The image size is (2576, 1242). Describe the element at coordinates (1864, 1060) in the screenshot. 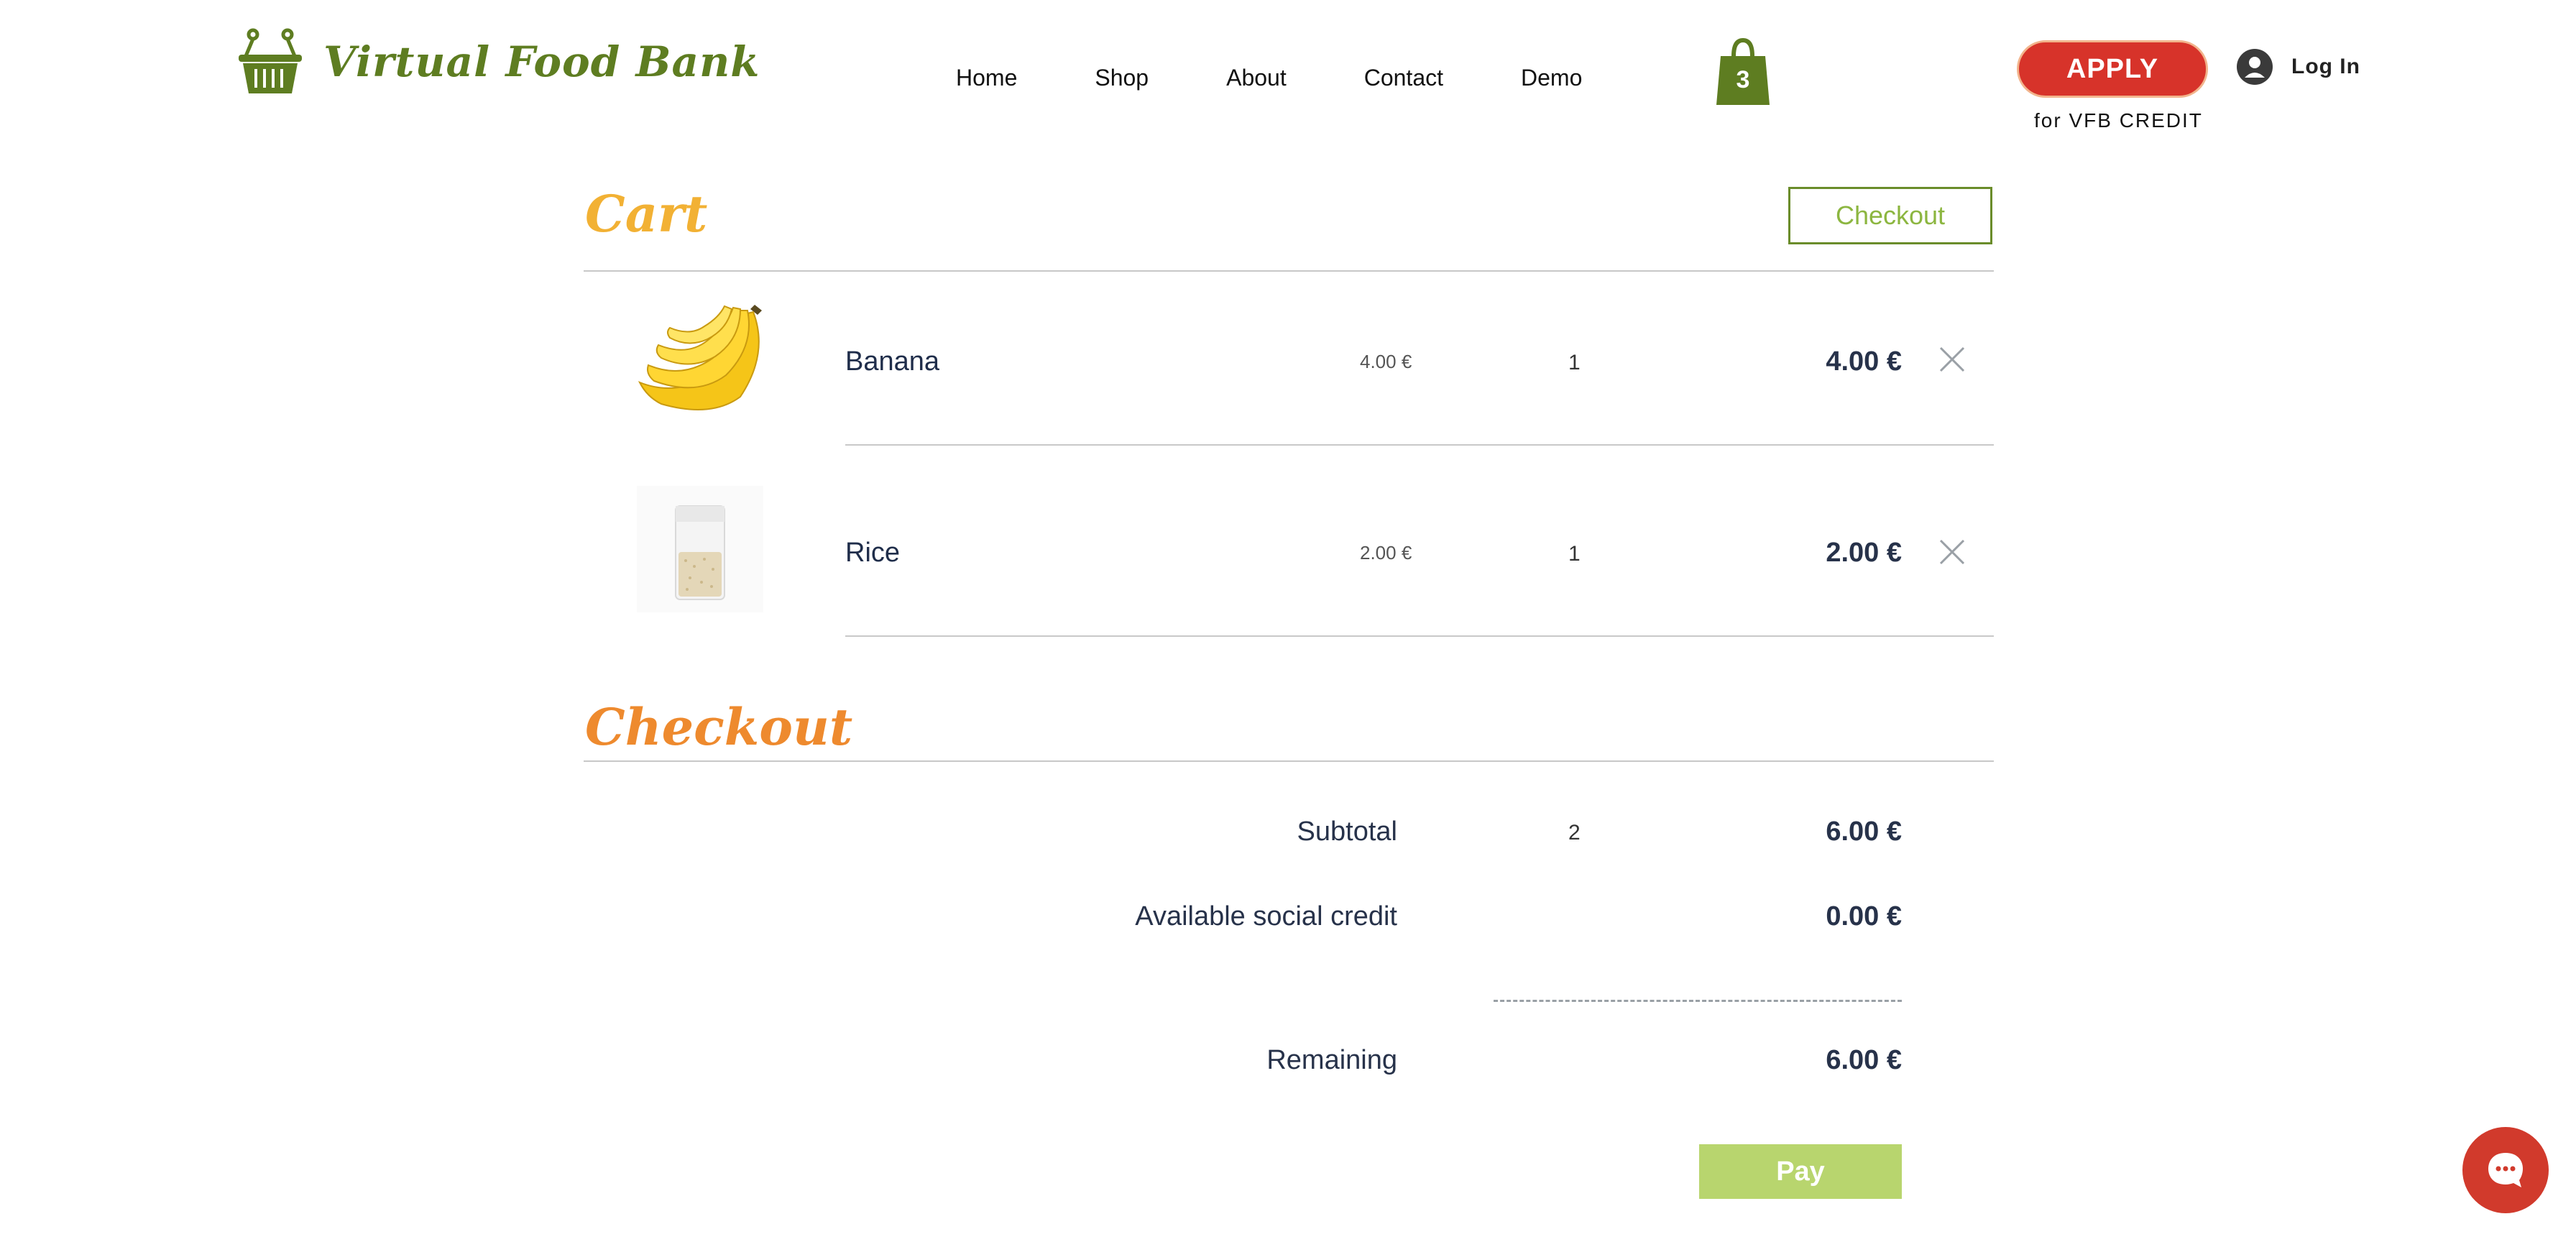

I see `remaining-value: 6.00 €` at that location.